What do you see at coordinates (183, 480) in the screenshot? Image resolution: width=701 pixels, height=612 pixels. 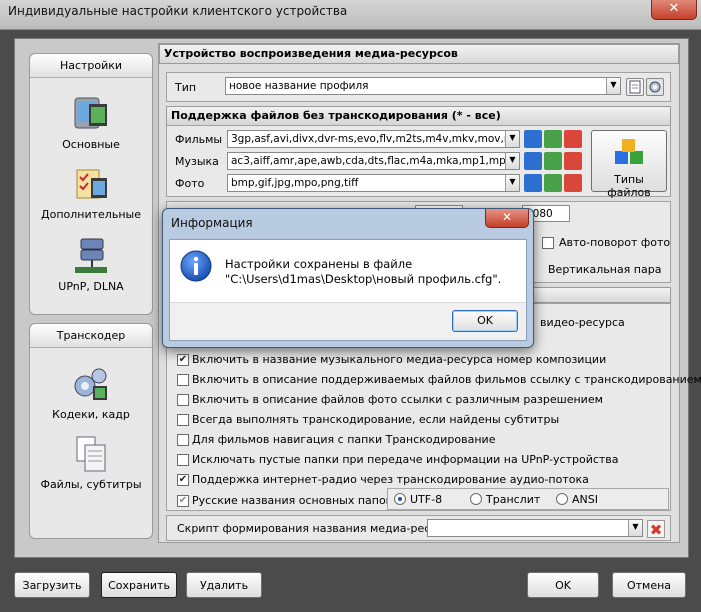 I see `option-checkbox-internet-radio: ✔` at bounding box center [183, 480].